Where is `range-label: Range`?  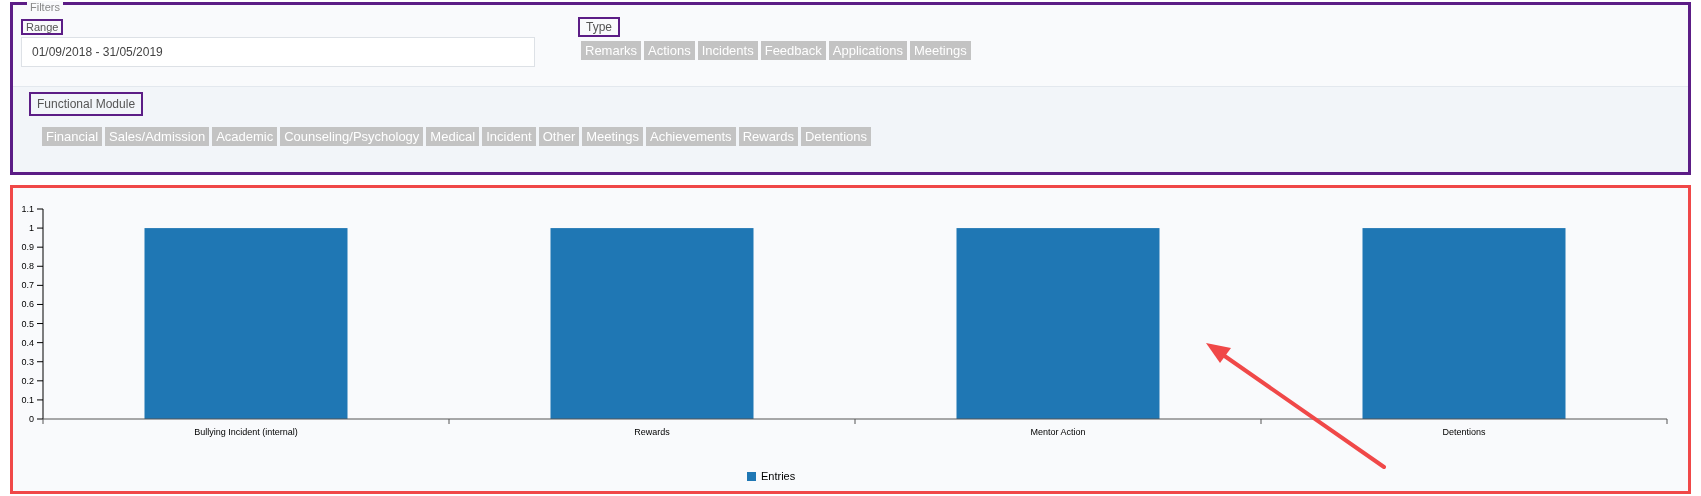
range-label: Range is located at coordinates (42, 27).